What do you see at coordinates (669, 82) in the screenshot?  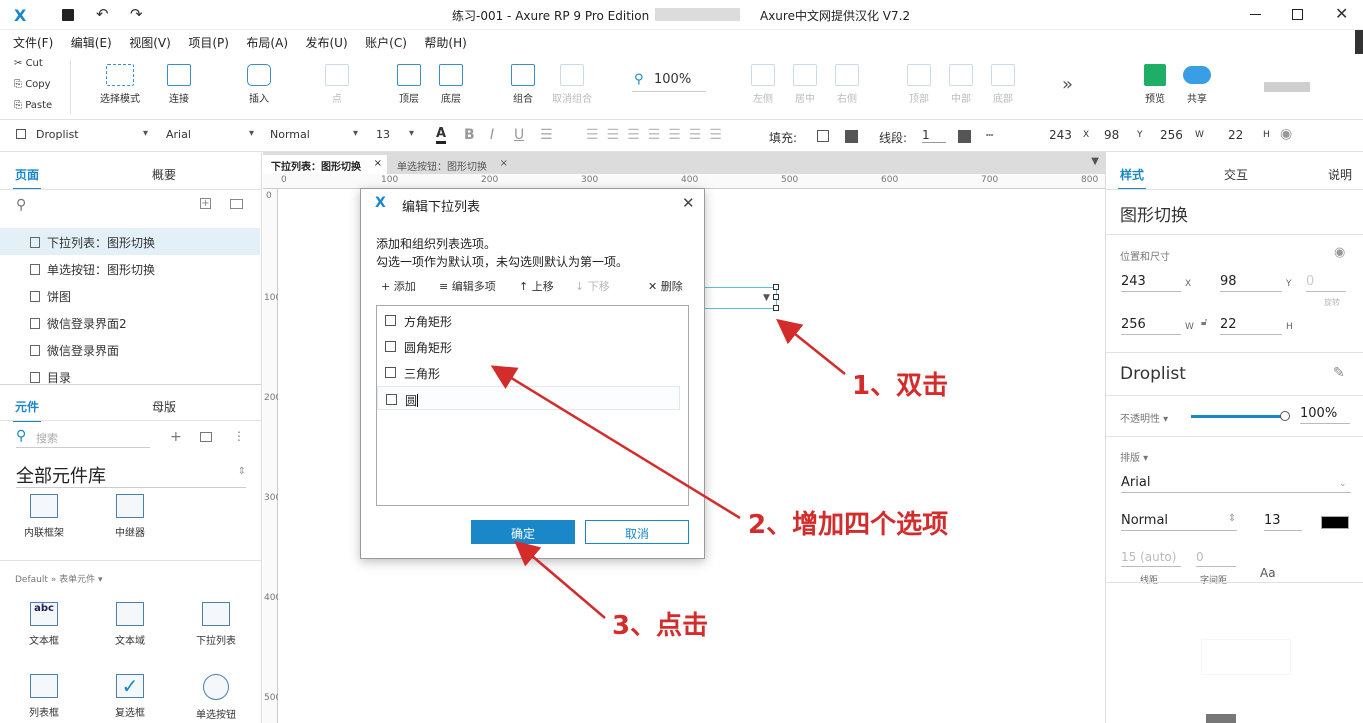 I see `zoom-select: ⚲ 100%` at bounding box center [669, 82].